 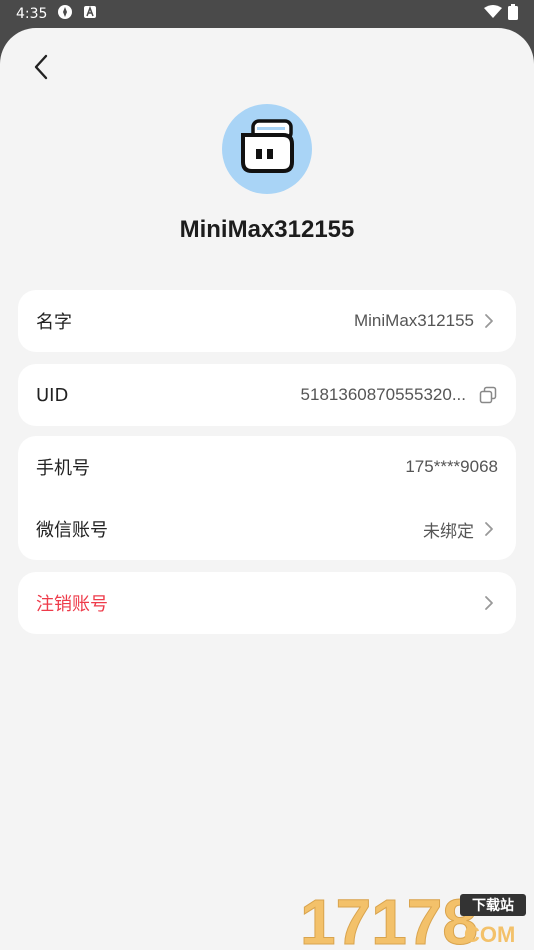 What do you see at coordinates (72, 604) in the screenshot?
I see `delete-account-label: 注销账号` at bounding box center [72, 604].